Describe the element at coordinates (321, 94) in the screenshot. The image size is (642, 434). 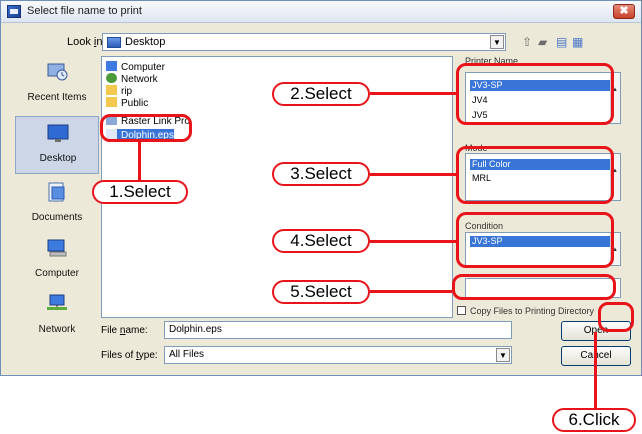
I see `annotation-label-2: 2.Select` at that location.